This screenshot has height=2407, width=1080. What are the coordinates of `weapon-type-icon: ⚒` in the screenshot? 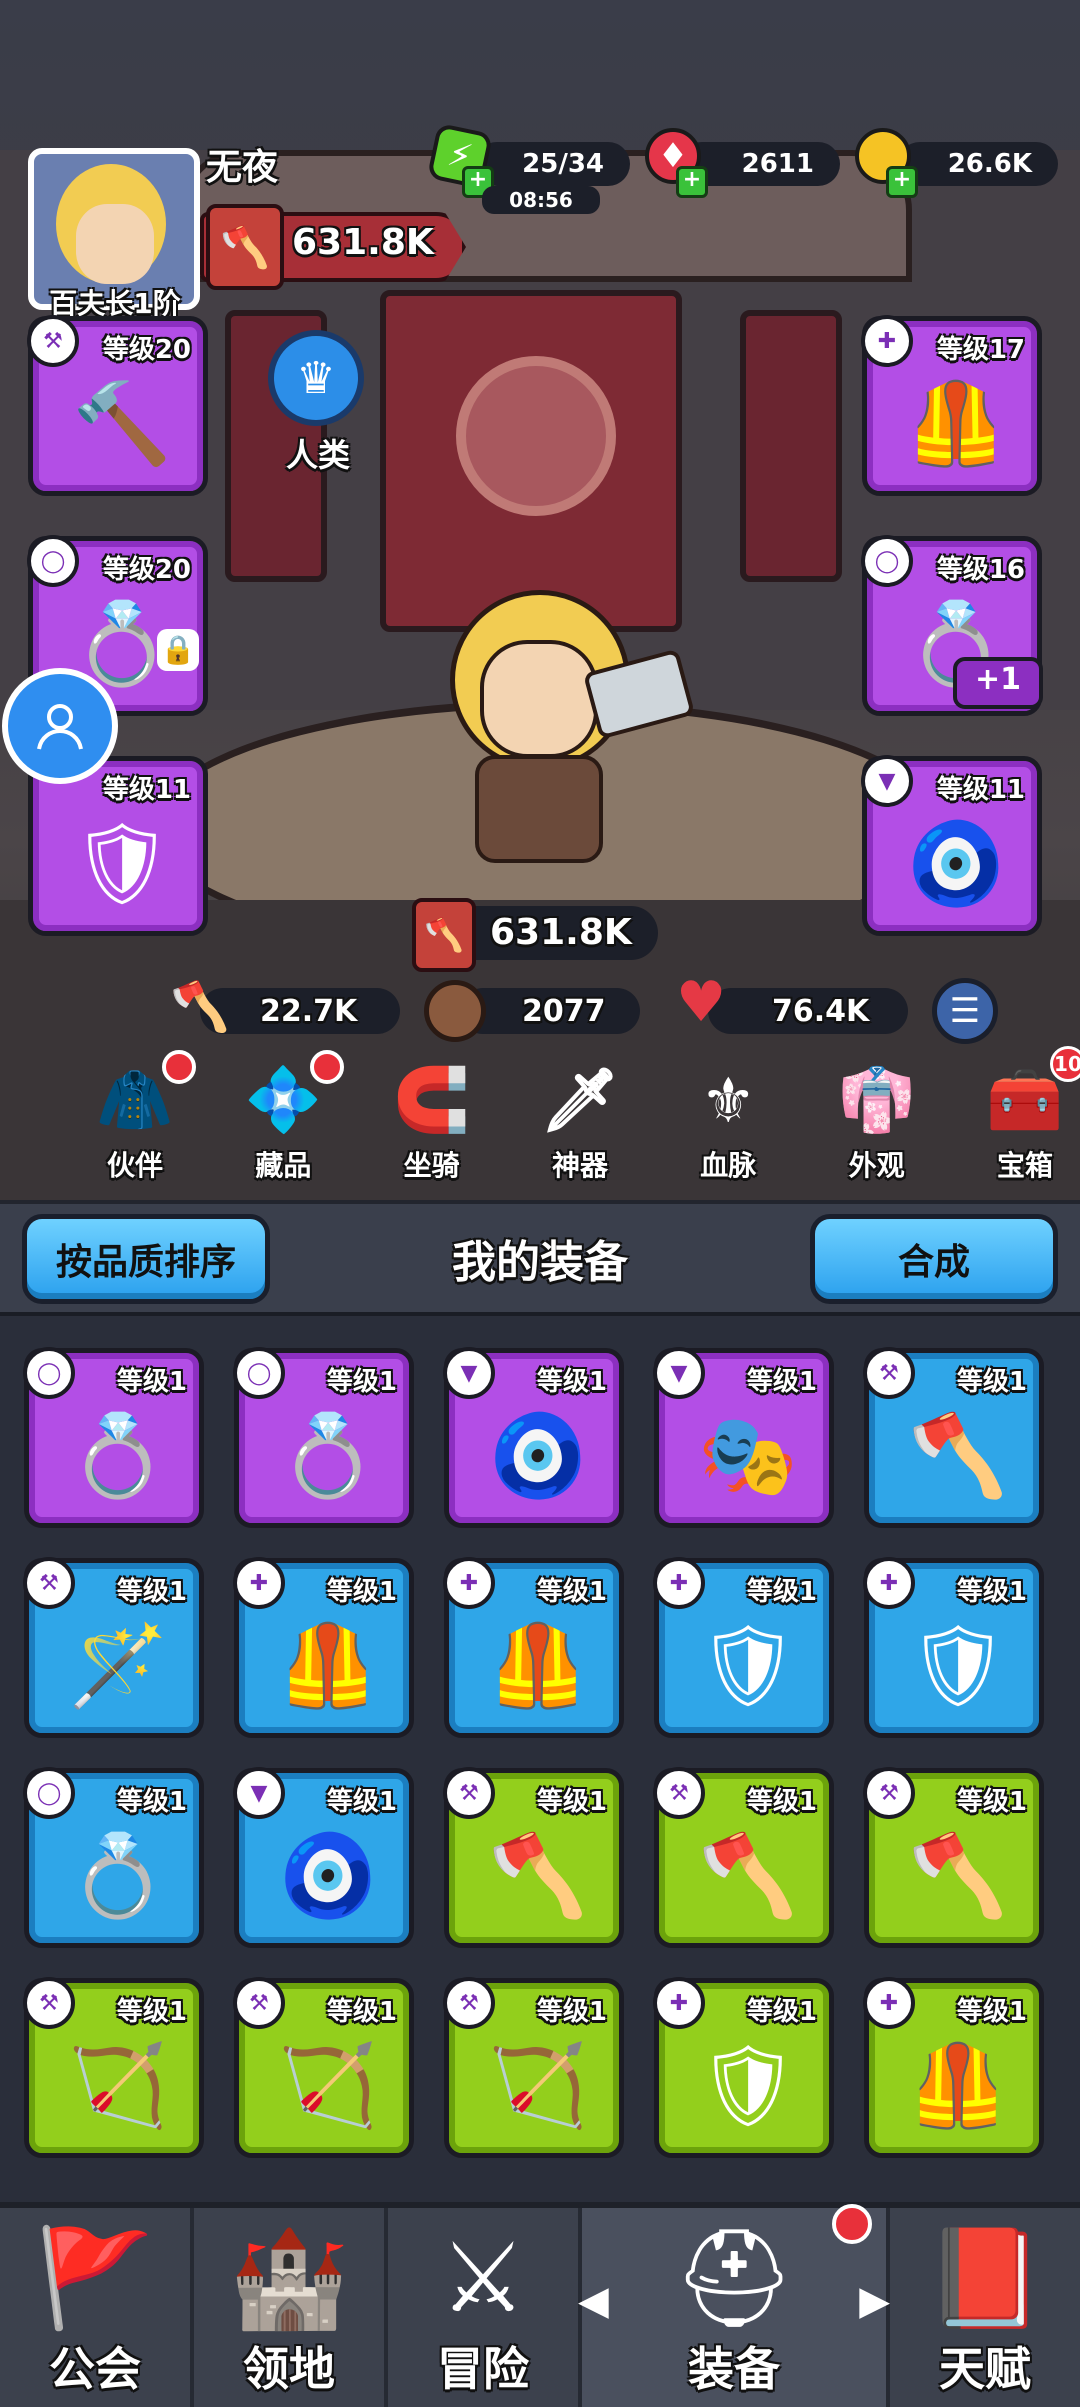 It's located at (53, 341).